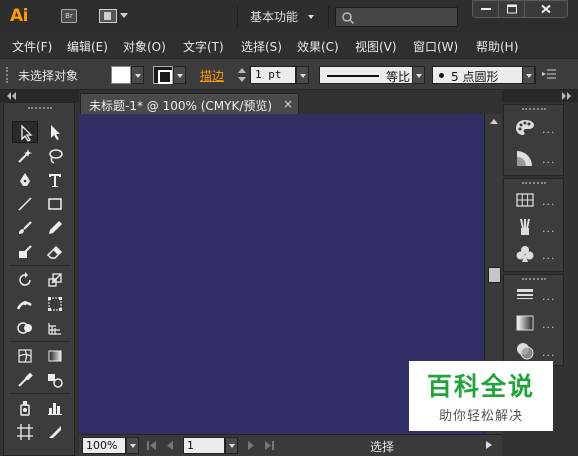 Image resolution: width=578 pixels, height=456 pixels. What do you see at coordinates (251, 445) in the screenshot?
I see `next-artboard-icon` at bounding box center [251, 445].